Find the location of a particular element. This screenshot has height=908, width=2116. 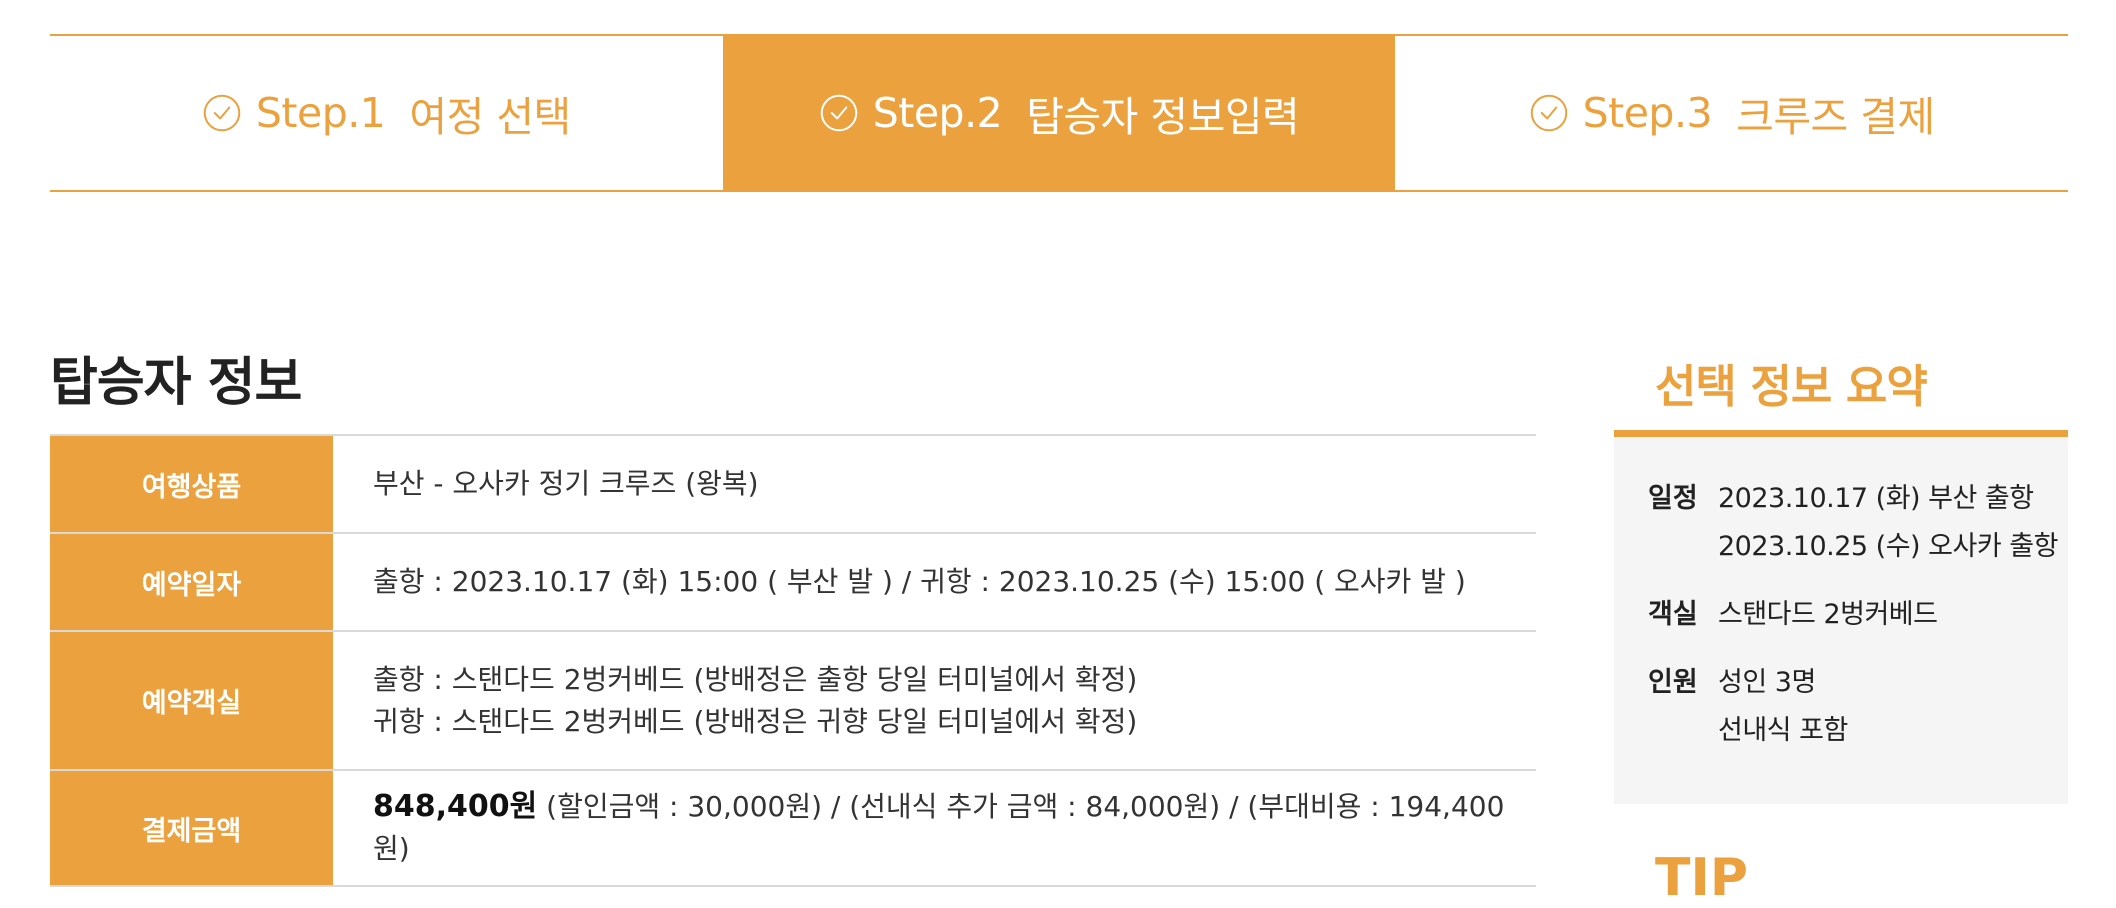

summary-people: 인원 성인 3명 선내식 포함 is located at coordinates (1858, 707).